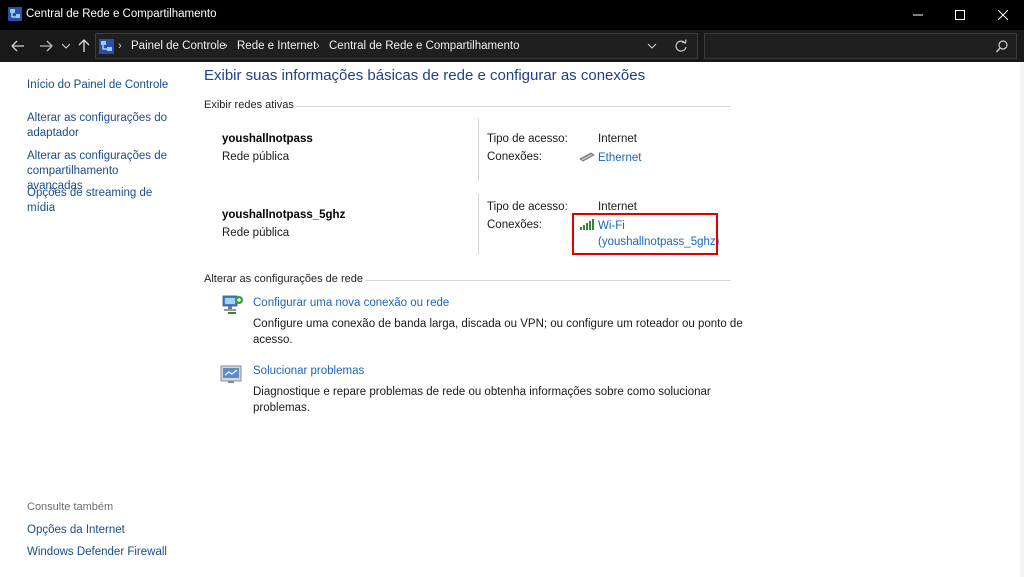 This screenshot has width=1024, height=577. I want to click on sidebar-link-internet-options: Opções da Internet, so click(102, 530).